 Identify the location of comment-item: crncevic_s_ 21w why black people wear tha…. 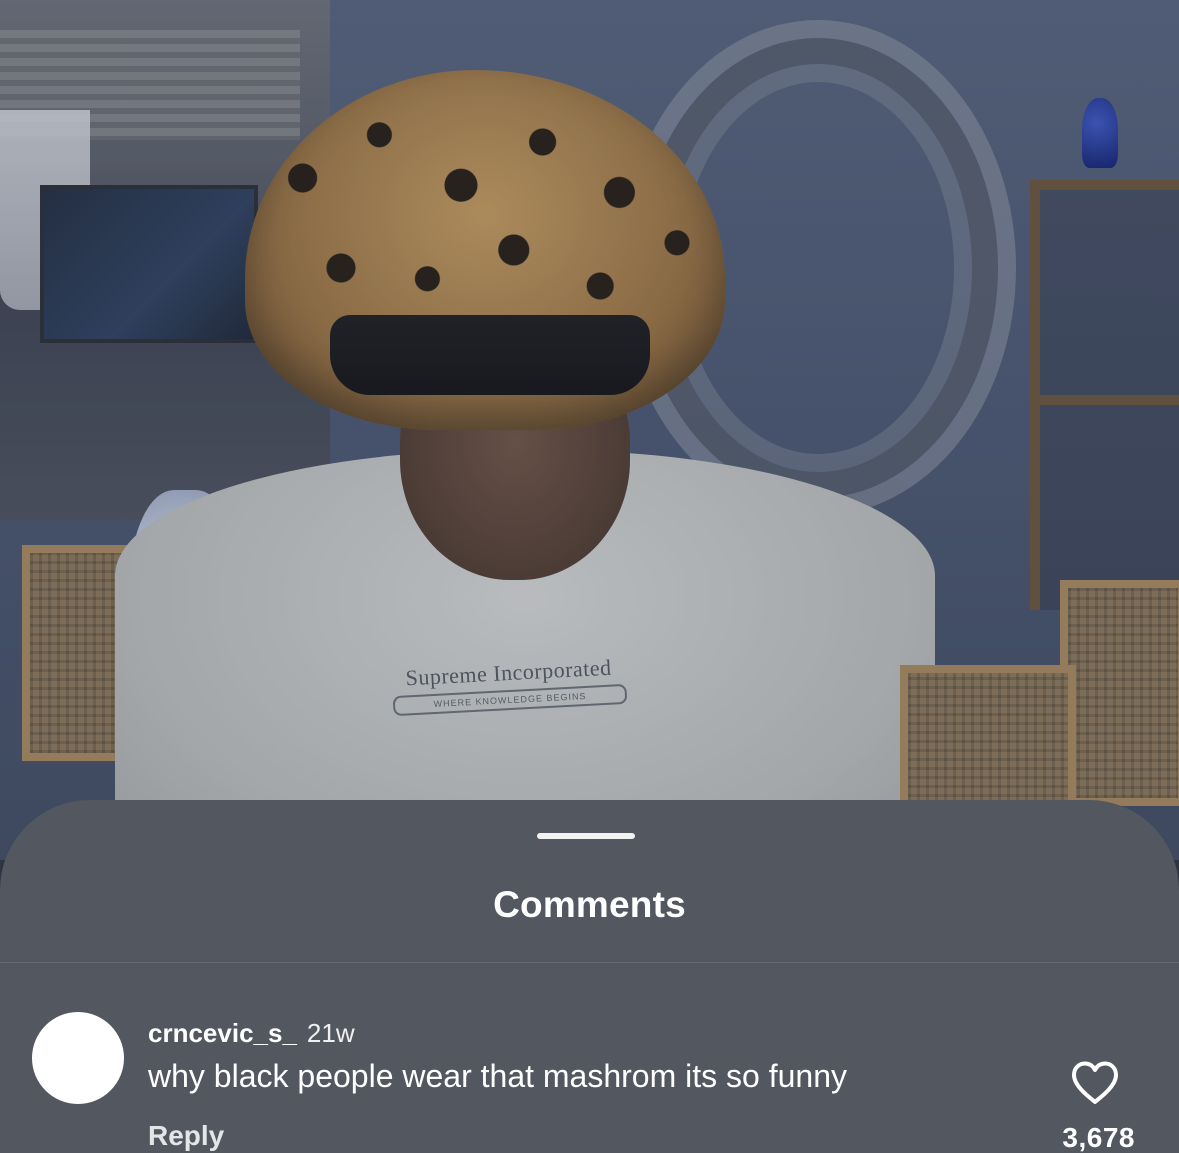
(589, 1082).